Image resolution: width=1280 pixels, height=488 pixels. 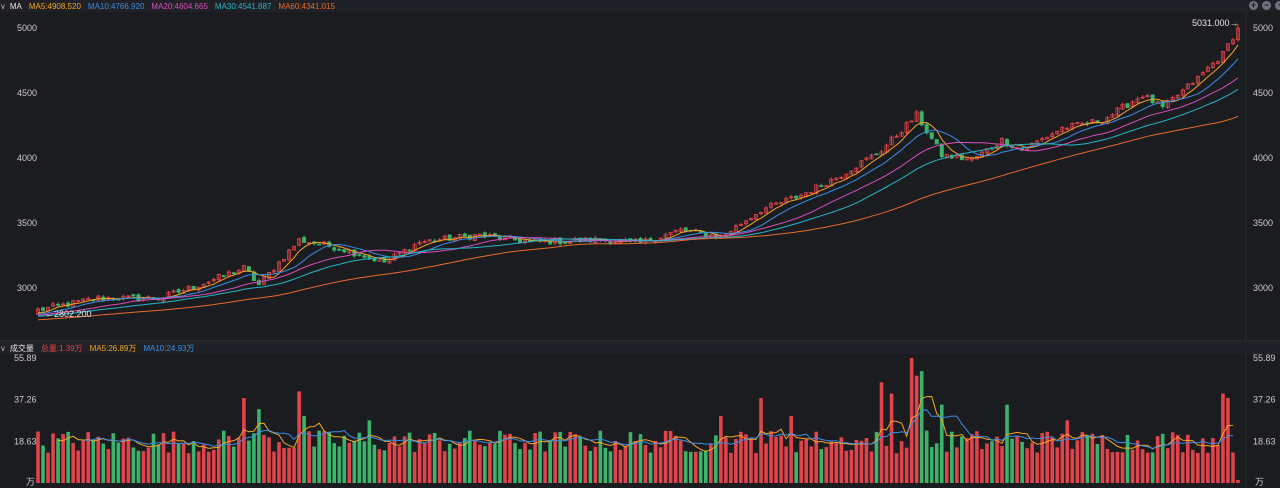 I want to click on price-axis-label-left: 4000, so click(x=27, y=158).